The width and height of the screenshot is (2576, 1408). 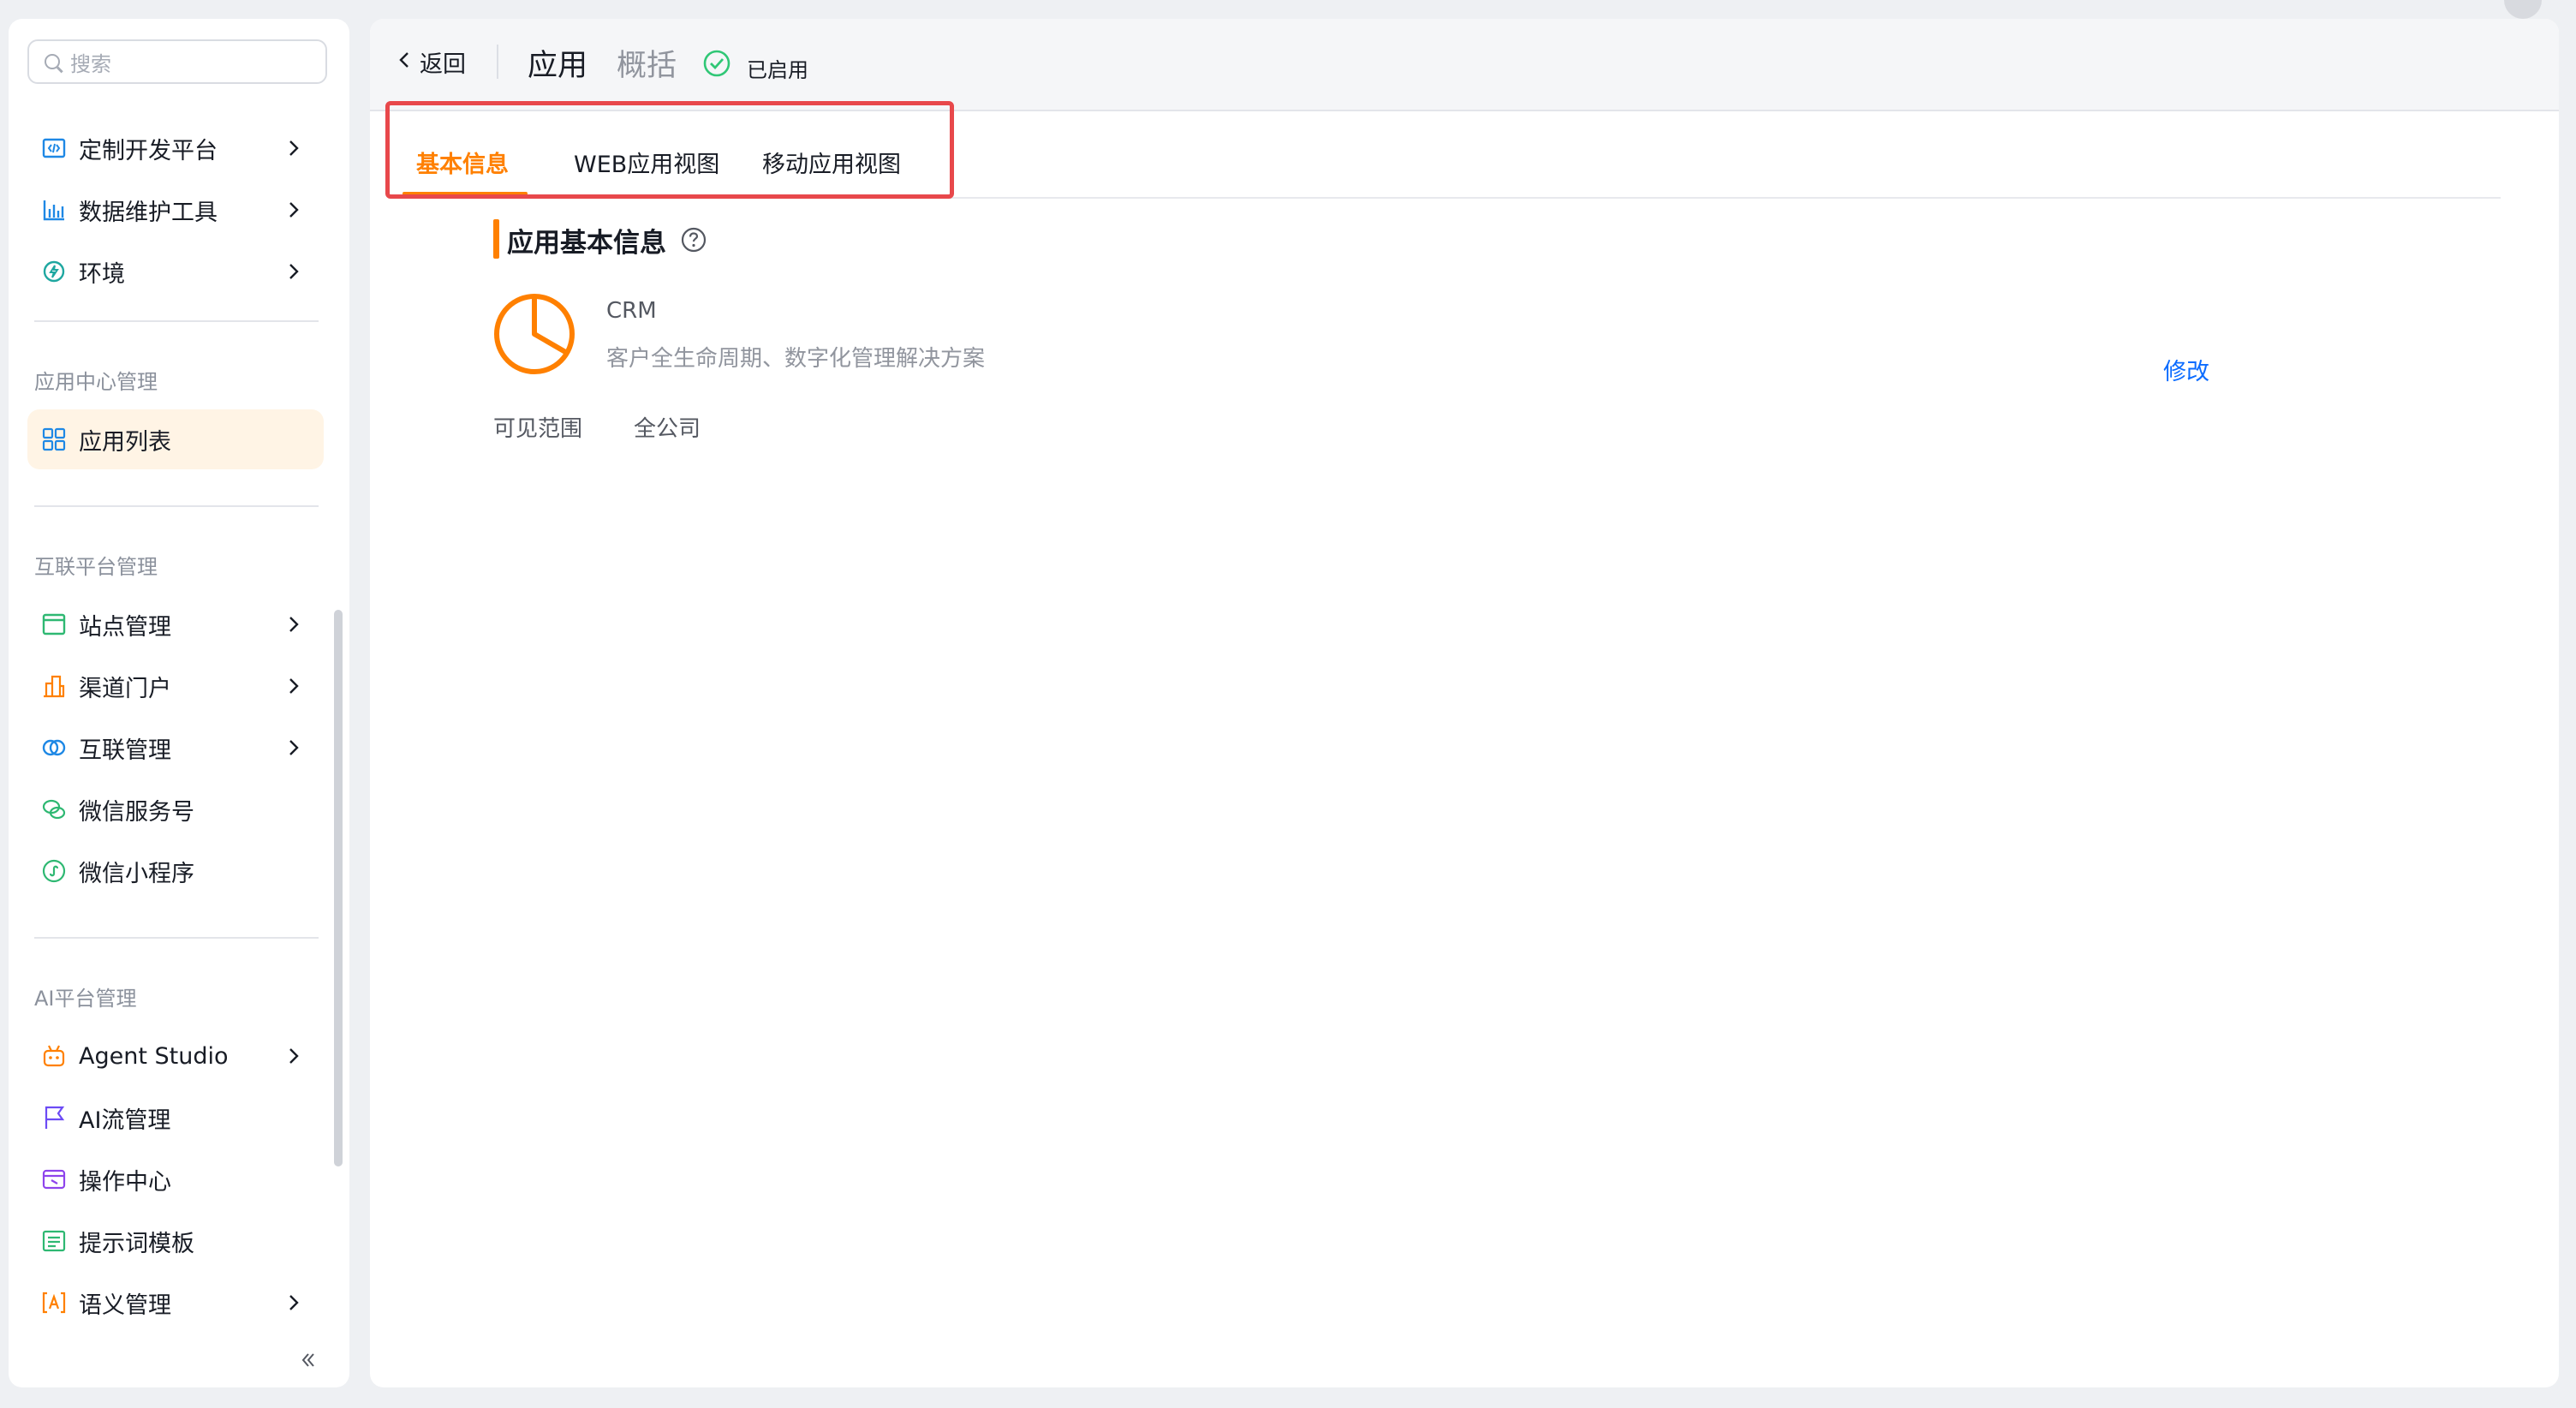 What do you see at coordinates (54, 871) in the screenshot?
I see `mini-program-icon` at bounding box center [54, 871].